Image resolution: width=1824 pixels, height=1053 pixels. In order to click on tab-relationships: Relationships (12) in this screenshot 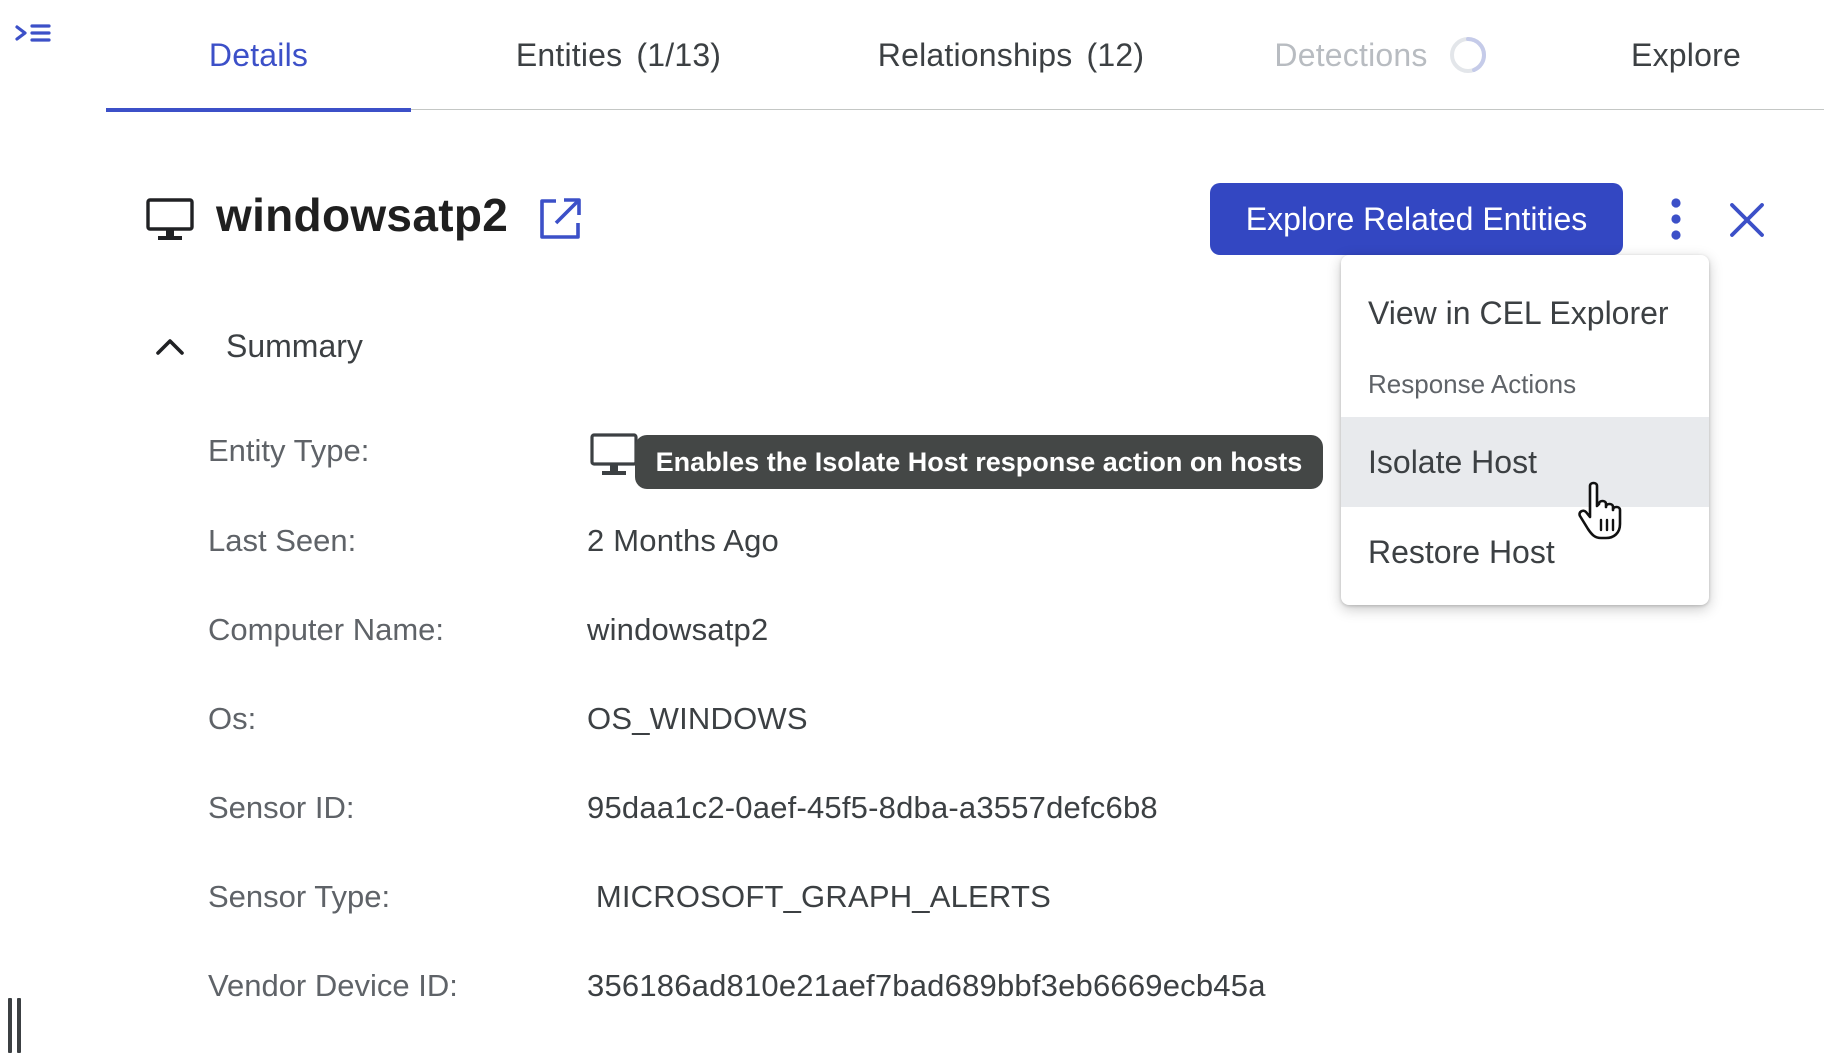, I will do `click(1011, 55)`.